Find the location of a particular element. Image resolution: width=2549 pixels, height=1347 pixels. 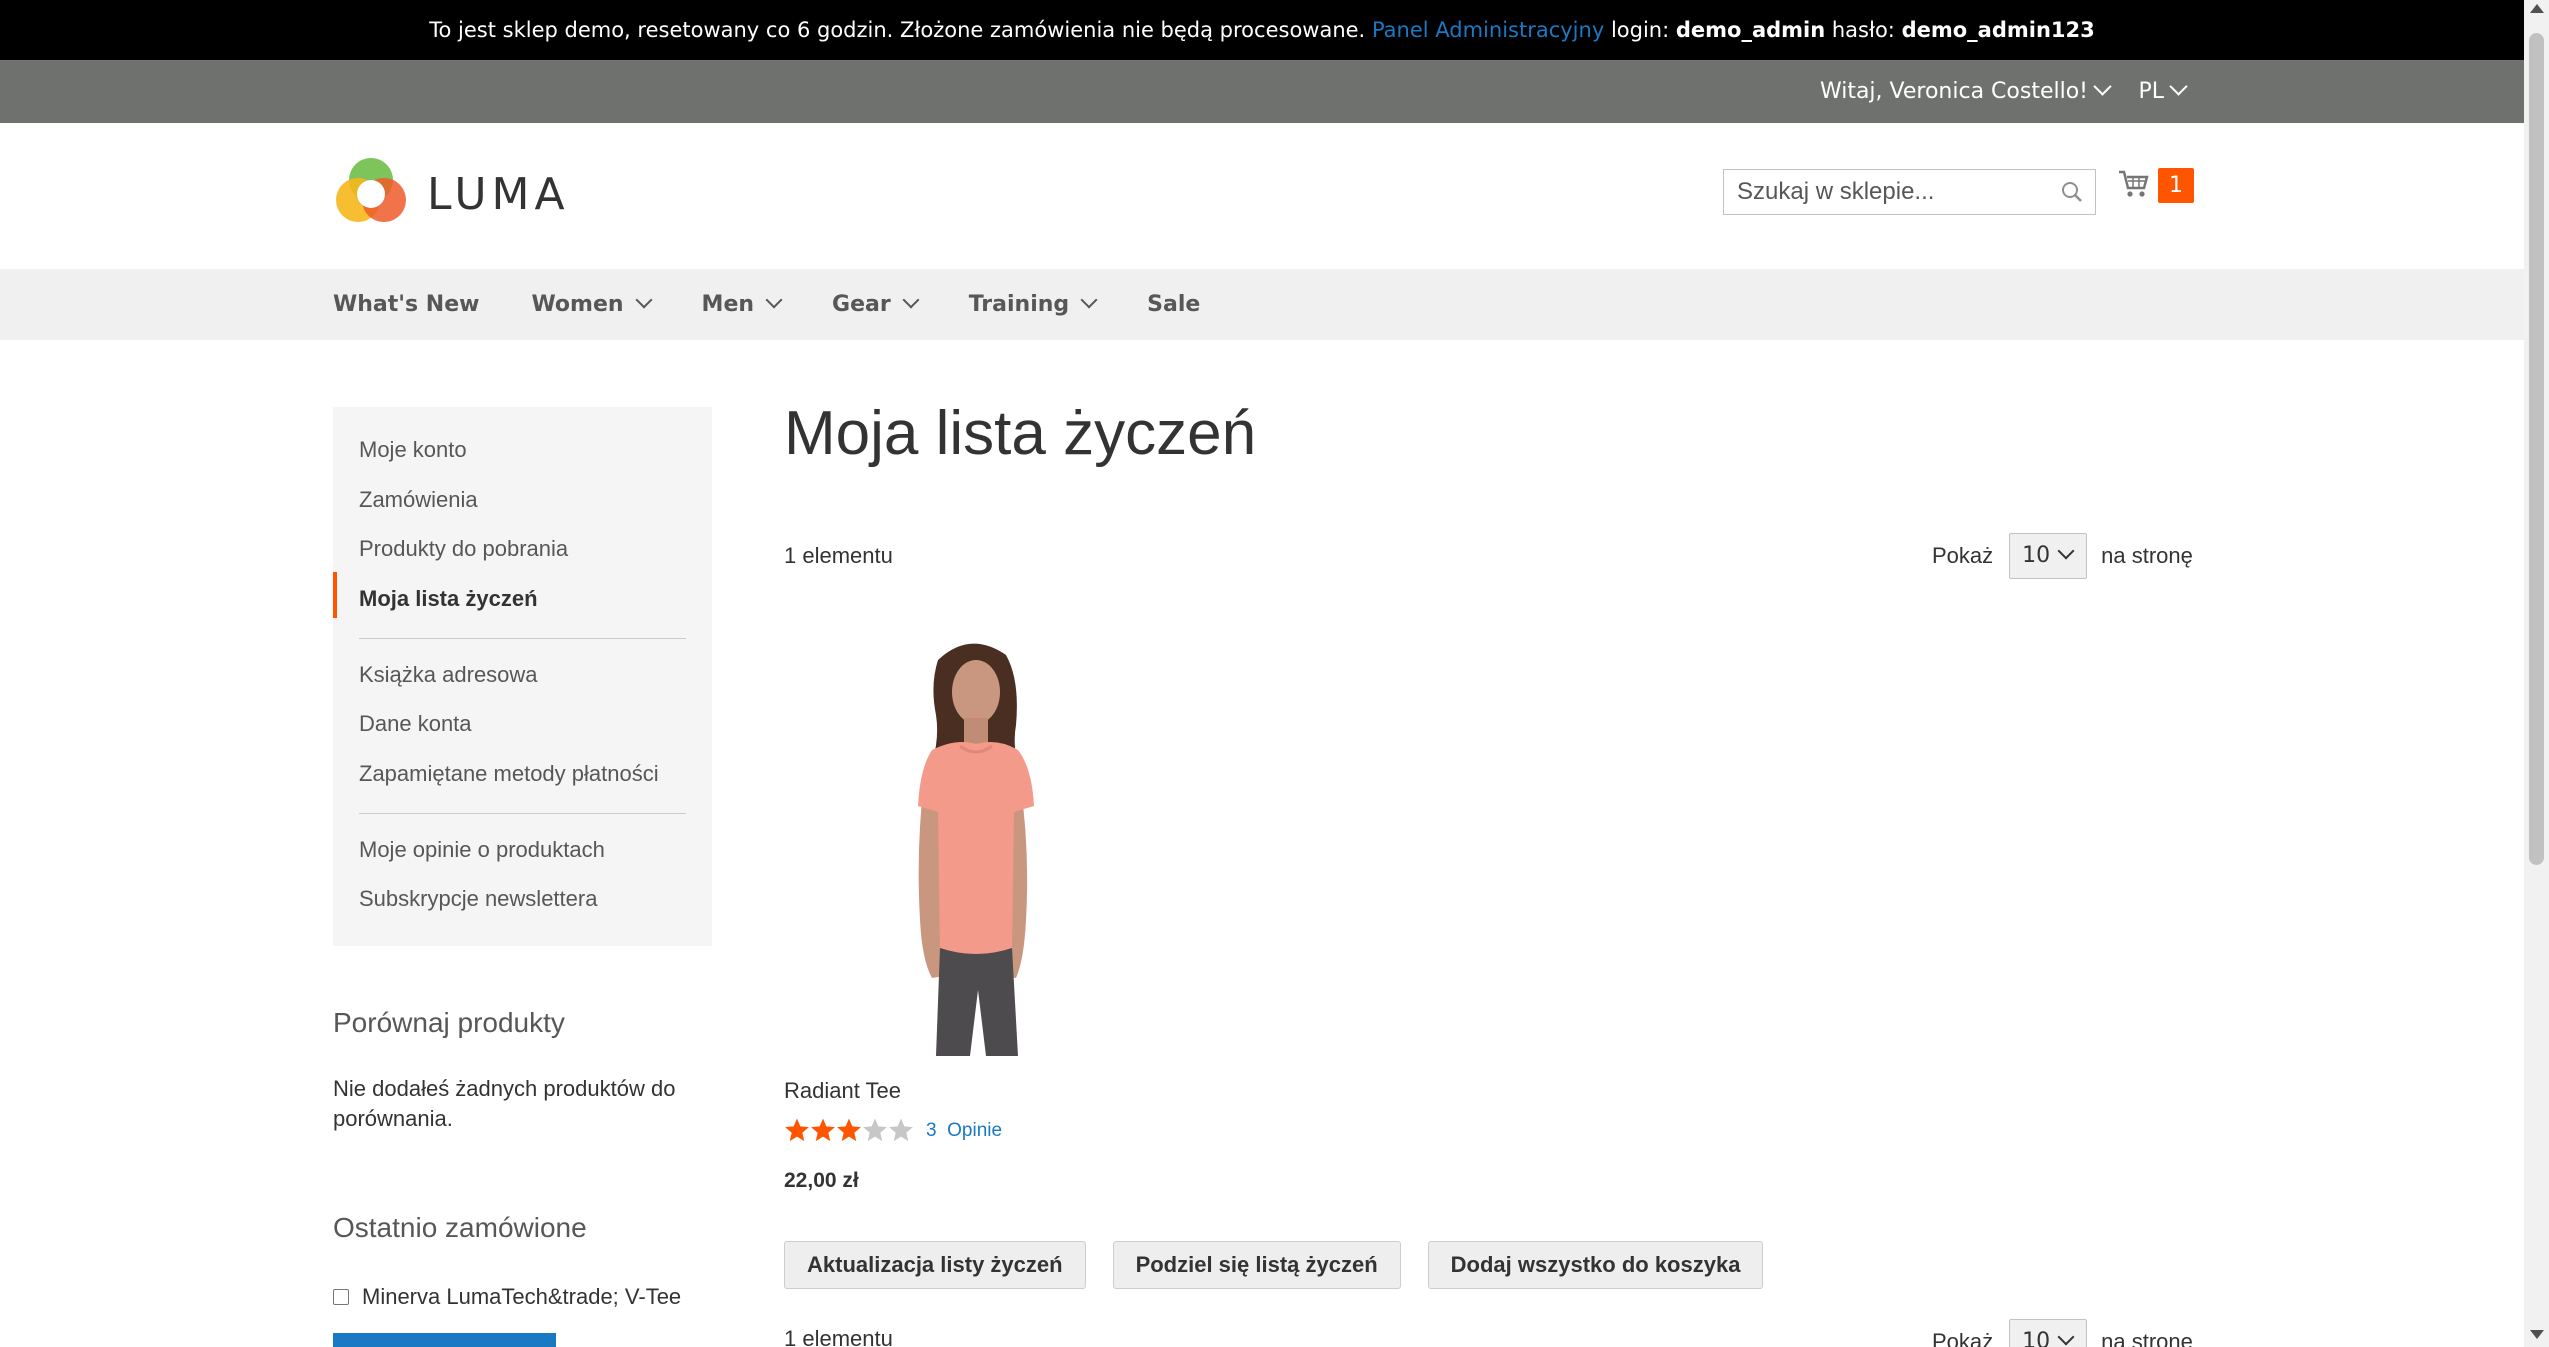

account-nav-newsletter: Subskrypcje newslettera is located at coordinates (478, 899).